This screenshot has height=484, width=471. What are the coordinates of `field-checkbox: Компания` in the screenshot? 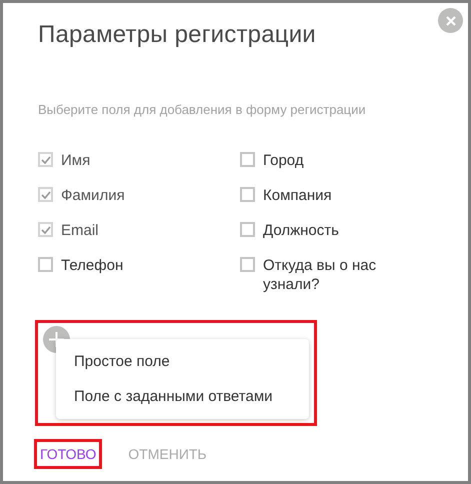 It's located at (340, 195).